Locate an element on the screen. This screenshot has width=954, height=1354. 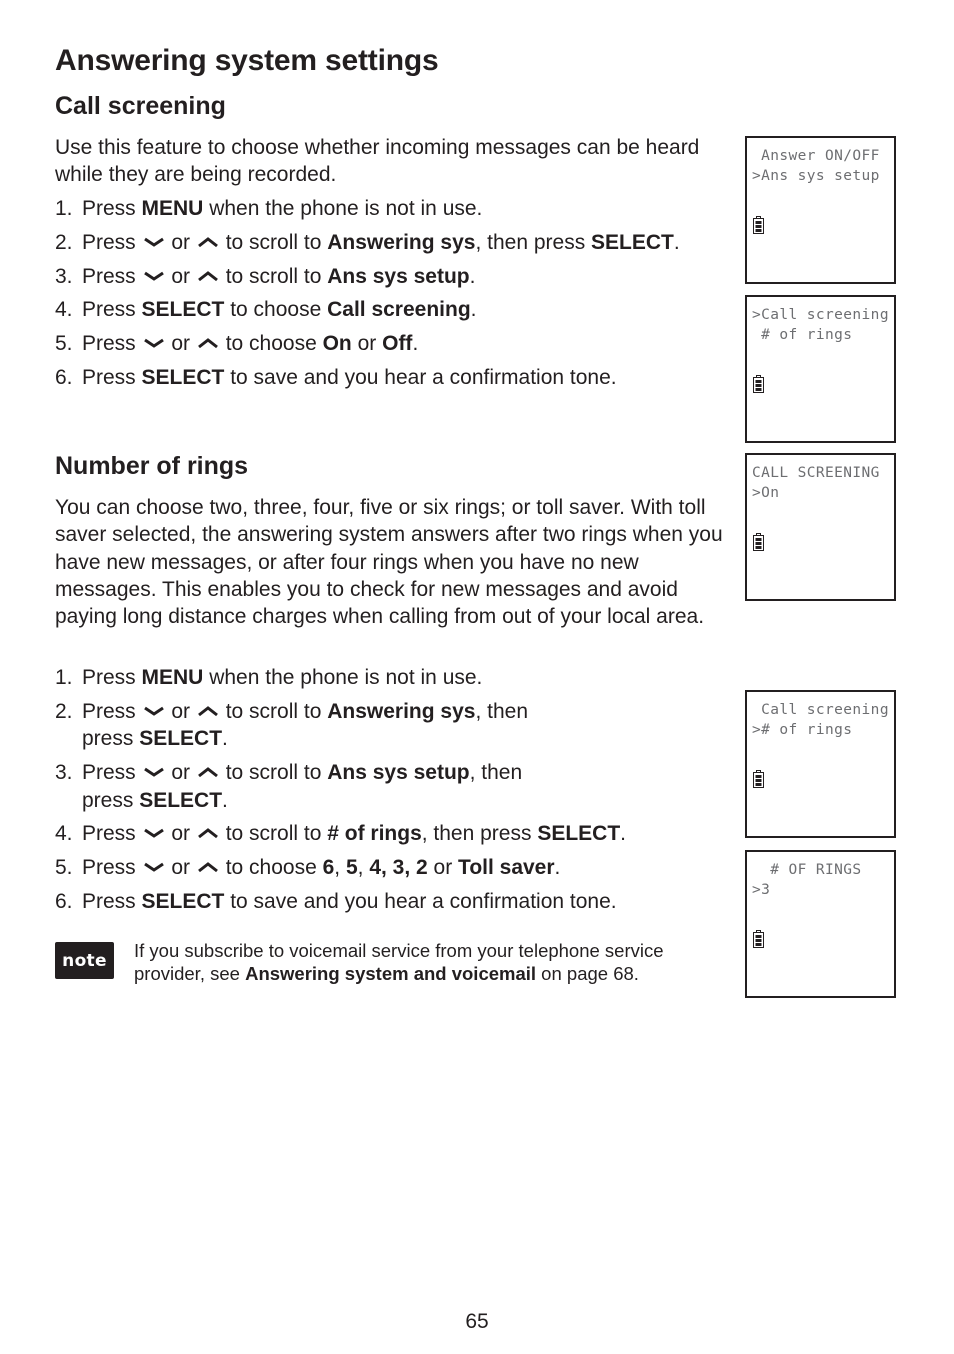
lcd-screen: >Call screening # of rings is located at coordinates (820, 369).